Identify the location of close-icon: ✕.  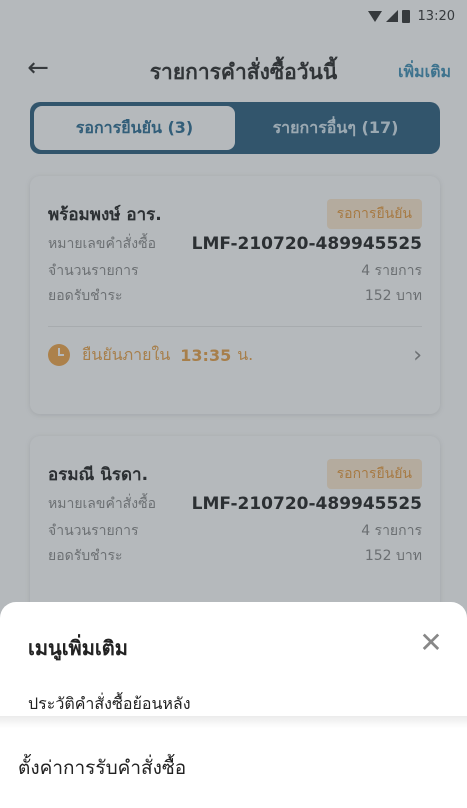
(431, 642).